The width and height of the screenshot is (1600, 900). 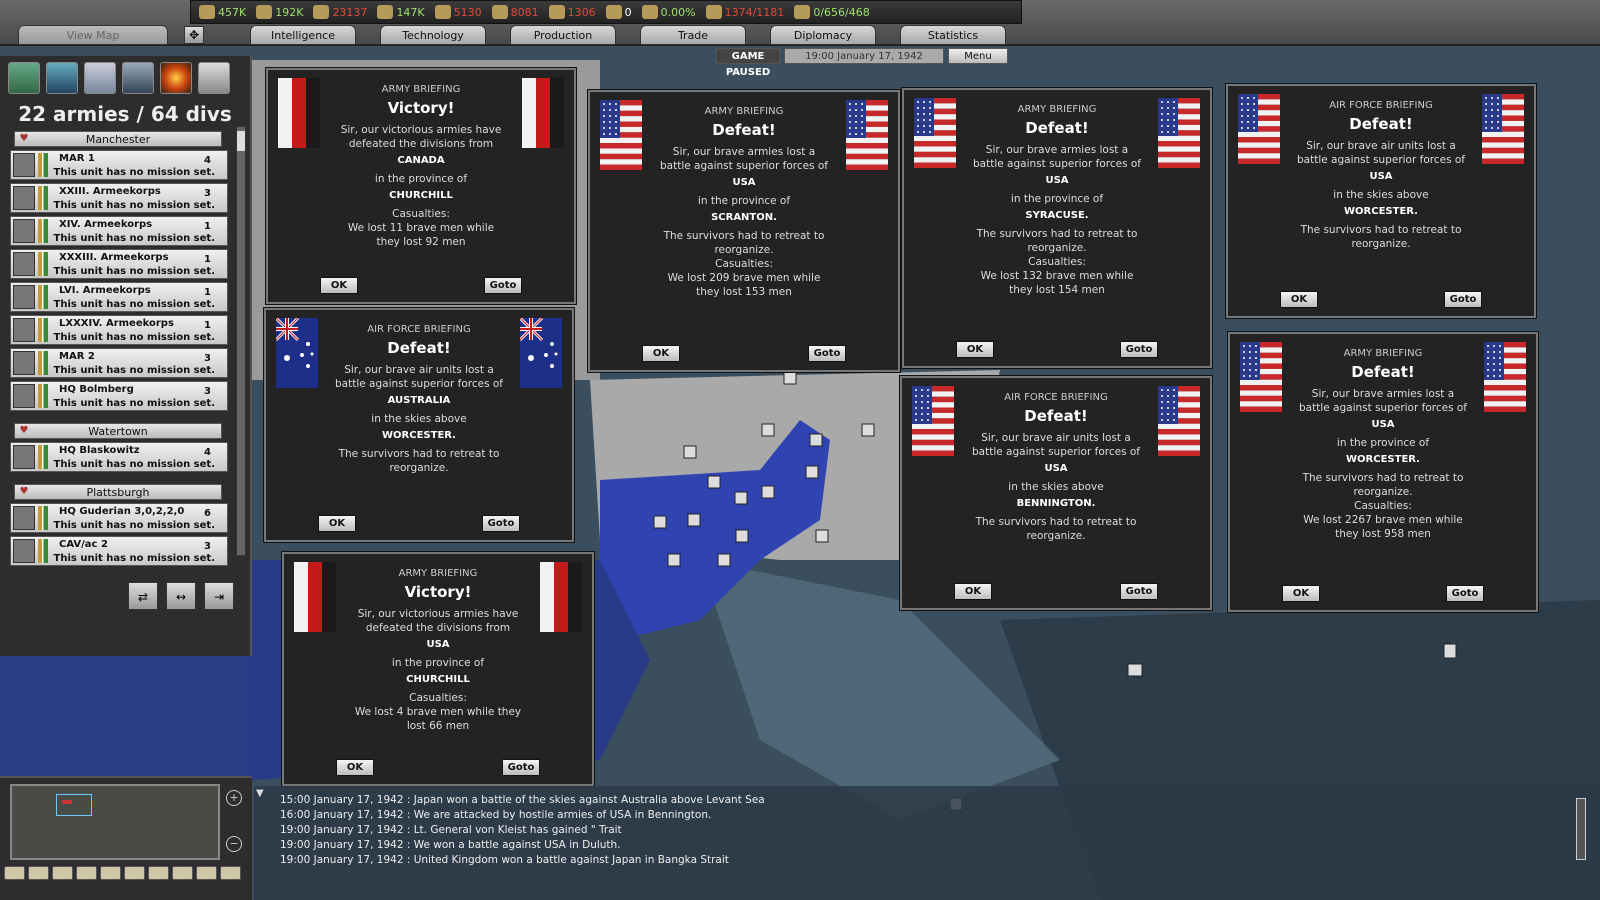 What do you see at coordinates (241, 341) in the screenshot?
I see `army-list-scrollbar` at bounding box center [241, 341].